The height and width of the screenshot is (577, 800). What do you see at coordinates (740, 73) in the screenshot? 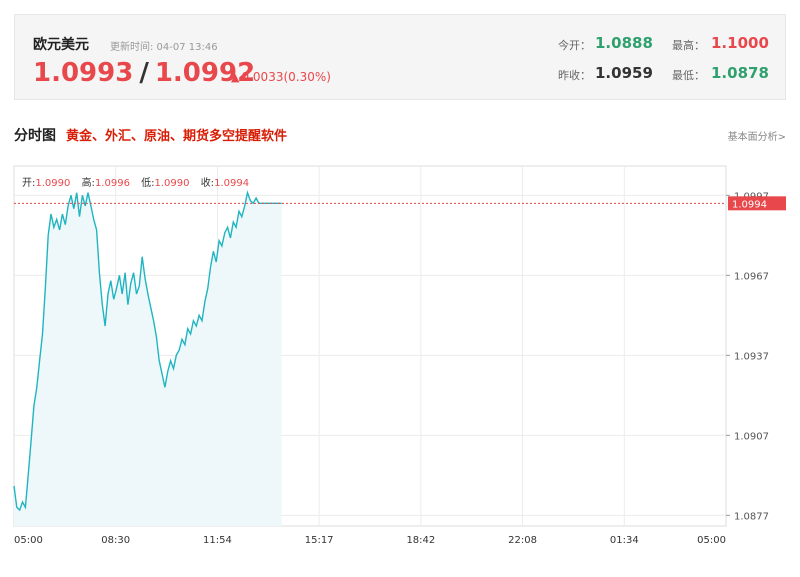
I see `low-value: 1.0878` at bounding box center [740, 73].